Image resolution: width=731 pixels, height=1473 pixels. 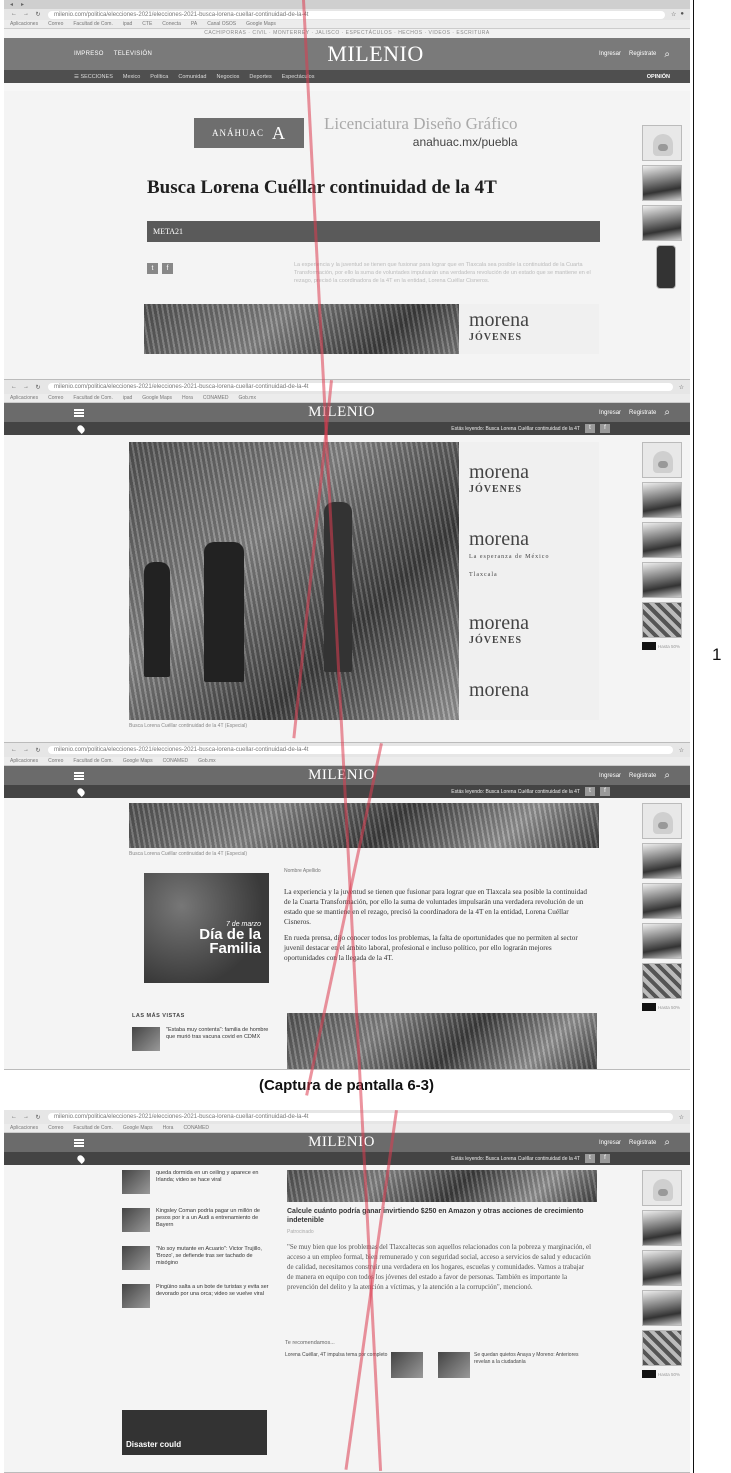 What do you see at coordinates (221, 24) in the screenshot?
I see `bookmark-item: Canal OSOS` at bounding box center [221, 24].